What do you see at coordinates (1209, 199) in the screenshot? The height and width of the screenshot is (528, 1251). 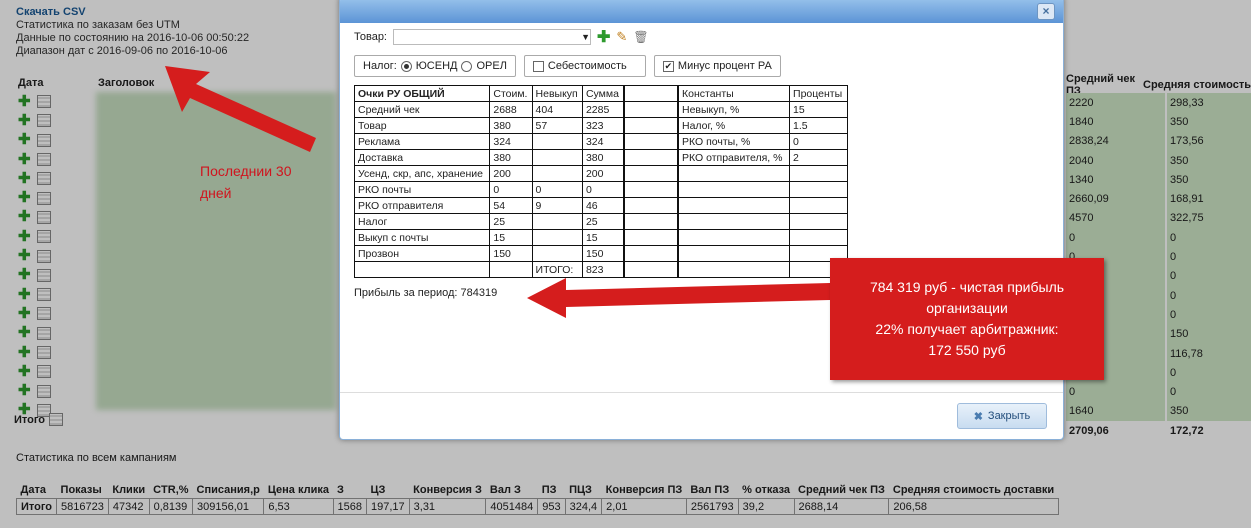 I see `avg-delivery-cell: 168,91` at bounding box center [1209, 199].